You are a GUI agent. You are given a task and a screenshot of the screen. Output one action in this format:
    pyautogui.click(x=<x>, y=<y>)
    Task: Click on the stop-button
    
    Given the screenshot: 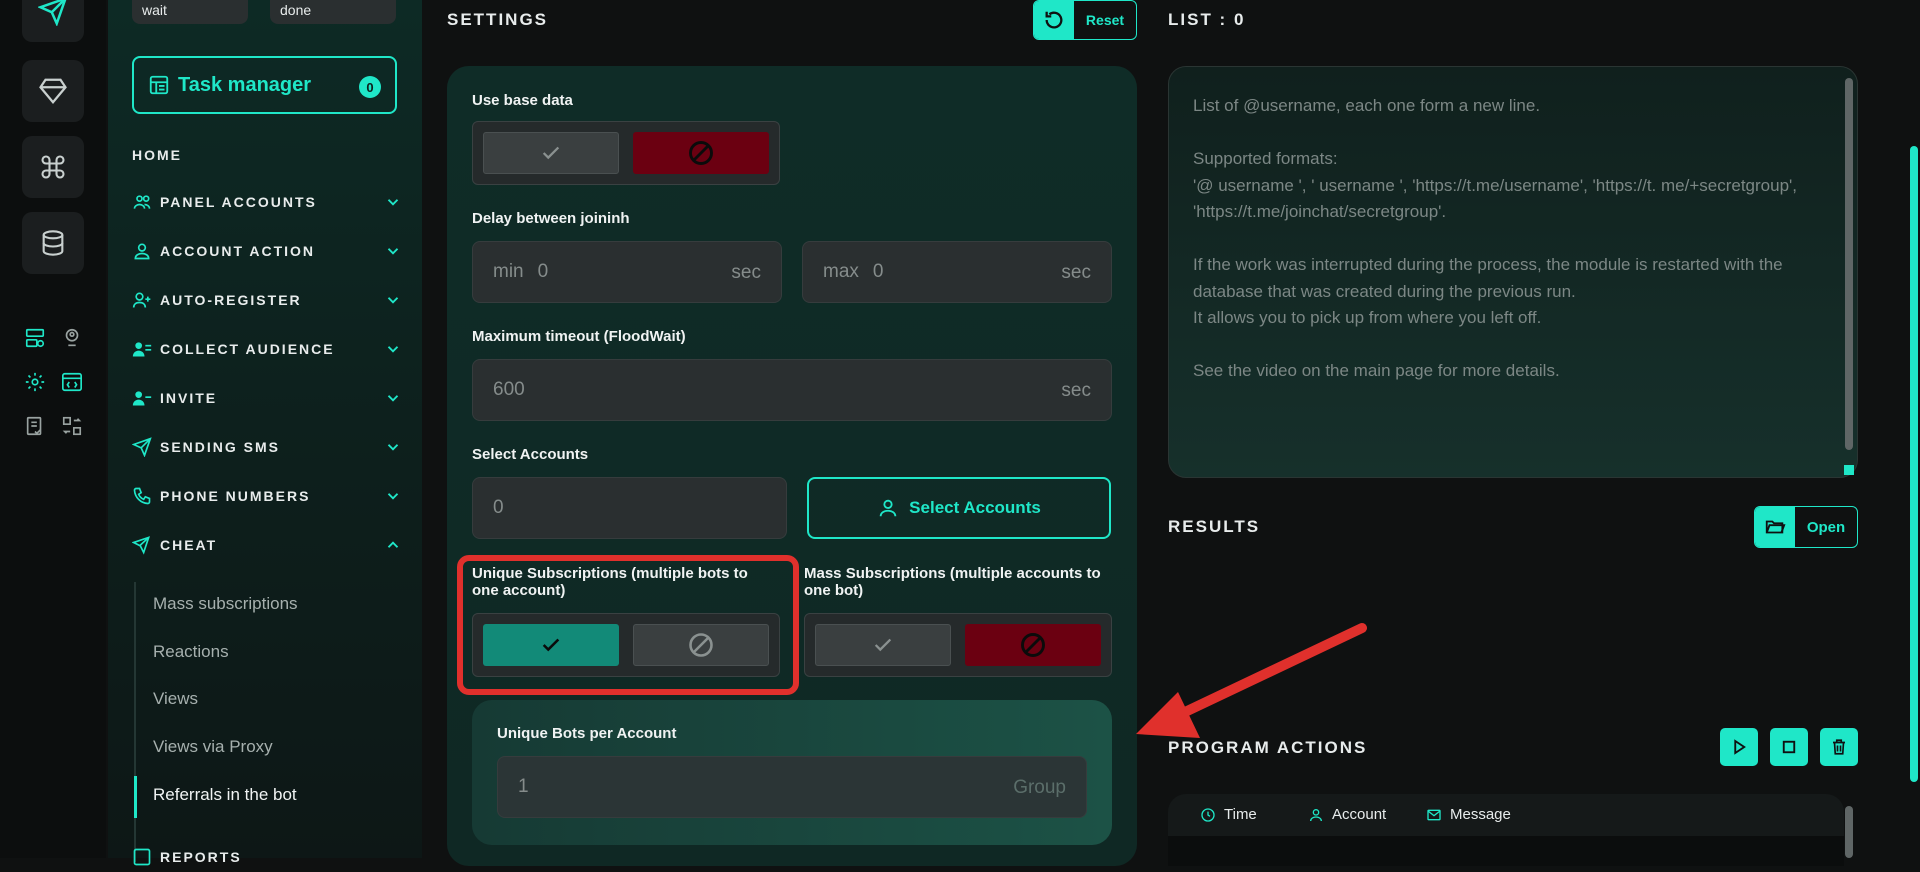 What is the action you would take?
    pyautogui.click(x=1789, y=747)
    